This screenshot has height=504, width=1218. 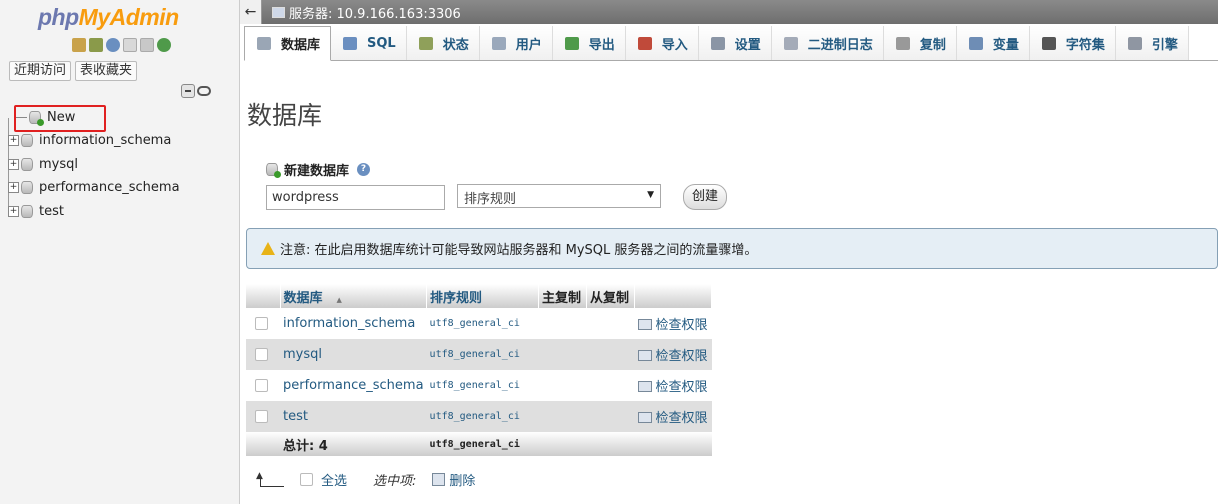 I want to click on import-icon, so click(x=644, y=43).